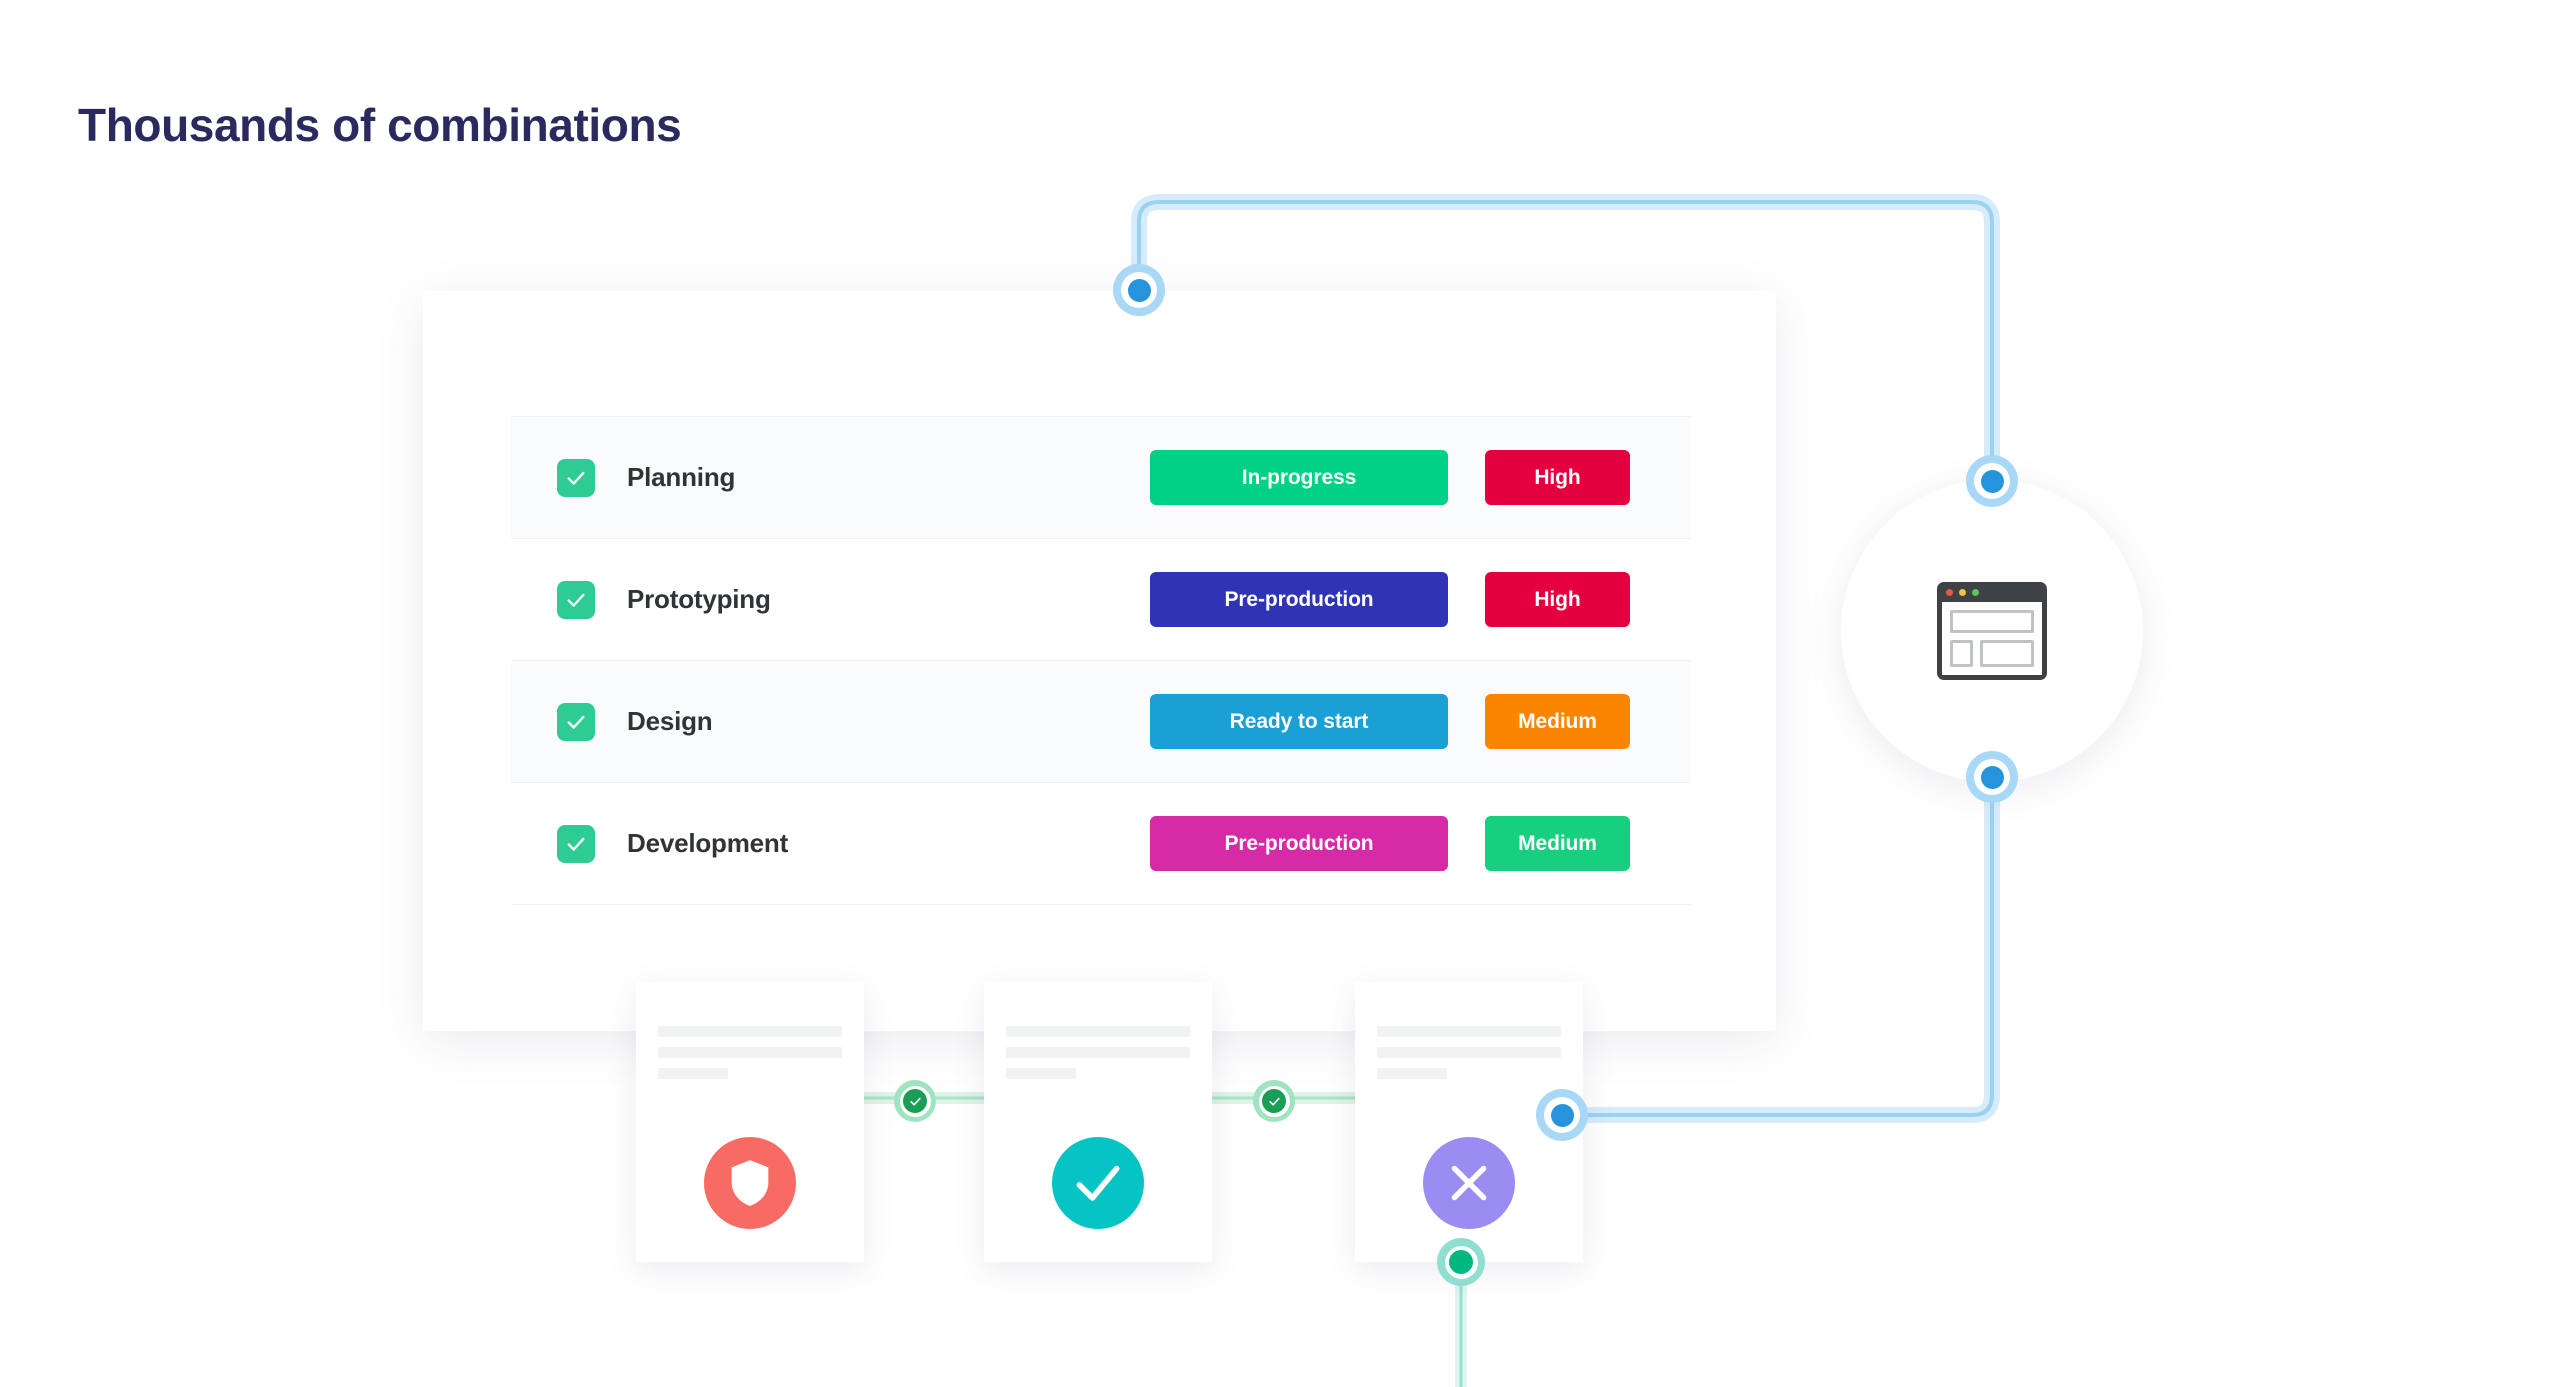 Image resolution: width=2560 pixels, height=1387 pixels. Describe the element at coordinates (1101, 722) in the screenshot. I see `table-row: Design Ready to start Medium` at that location.